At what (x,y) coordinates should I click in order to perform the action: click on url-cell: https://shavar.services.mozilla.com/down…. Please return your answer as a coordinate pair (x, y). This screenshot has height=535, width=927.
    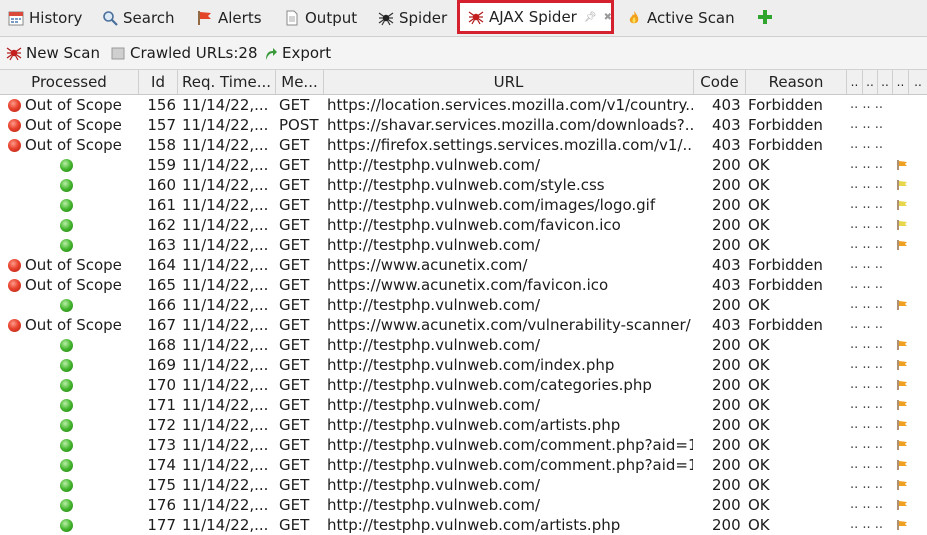
    Looking at the image, I should click on (510, 125).